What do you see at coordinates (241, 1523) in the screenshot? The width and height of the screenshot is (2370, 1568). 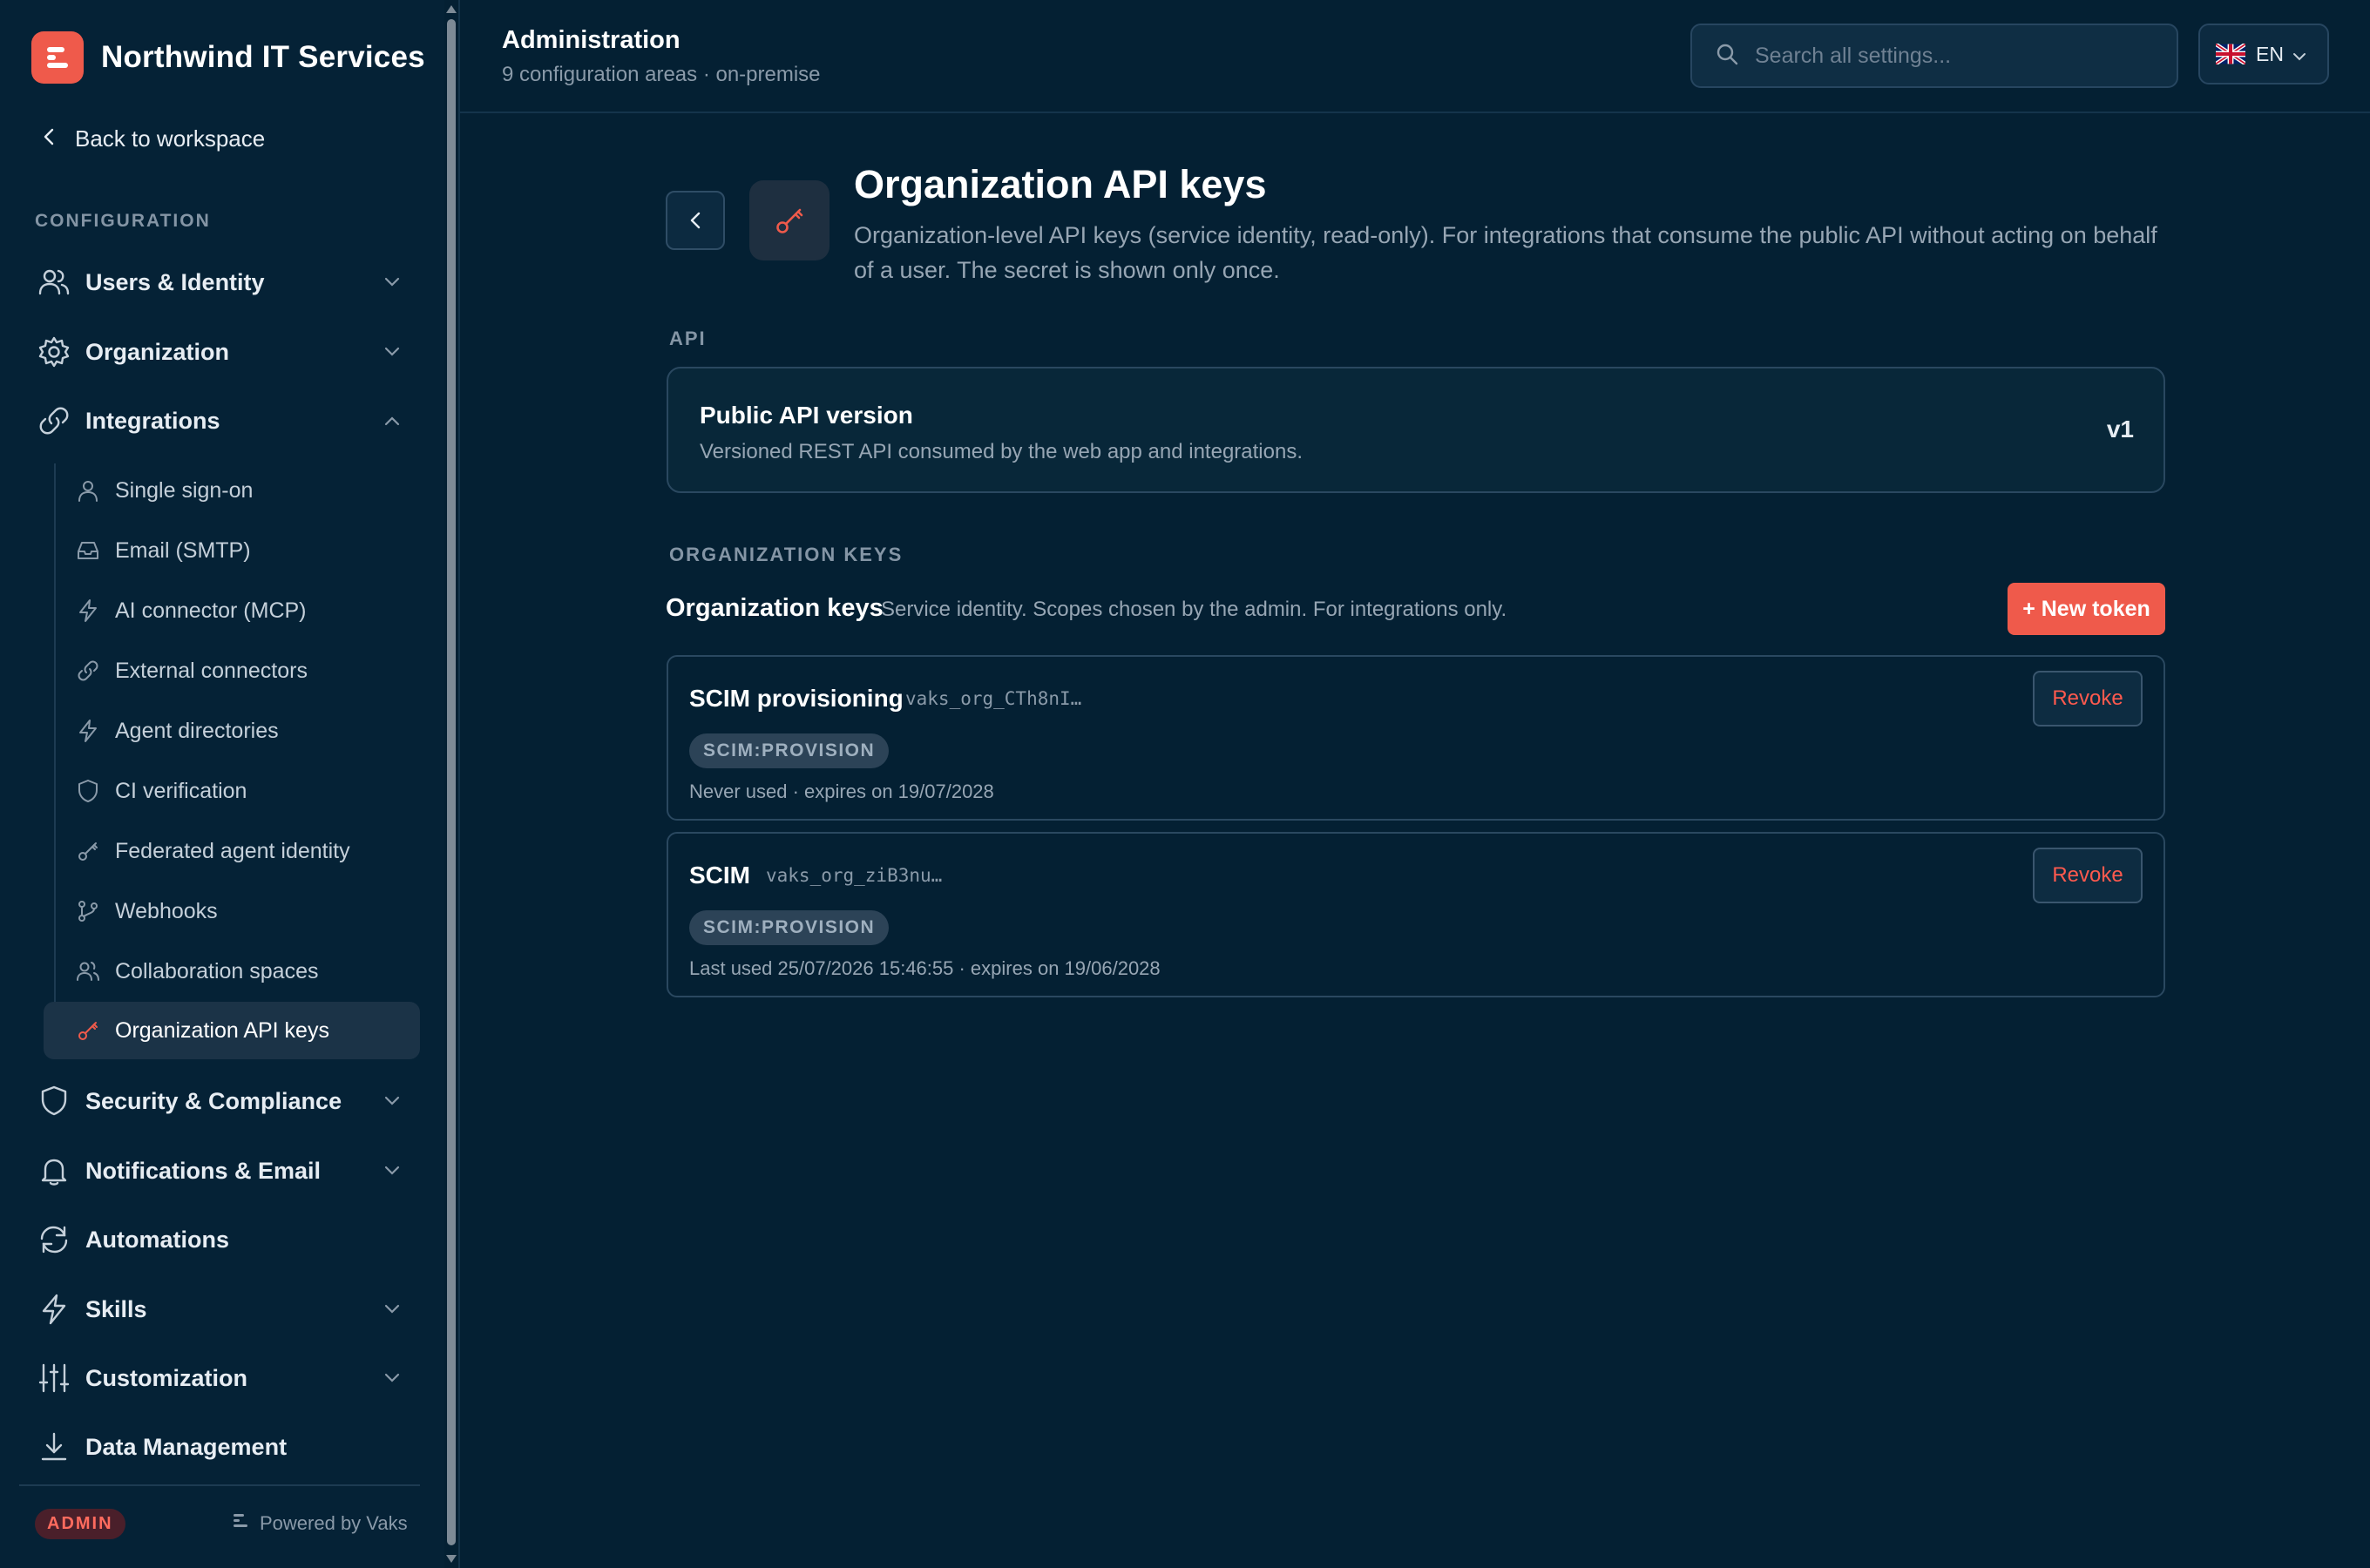 I see `vaks-logo-icon` at bounding box center [241, 1523].